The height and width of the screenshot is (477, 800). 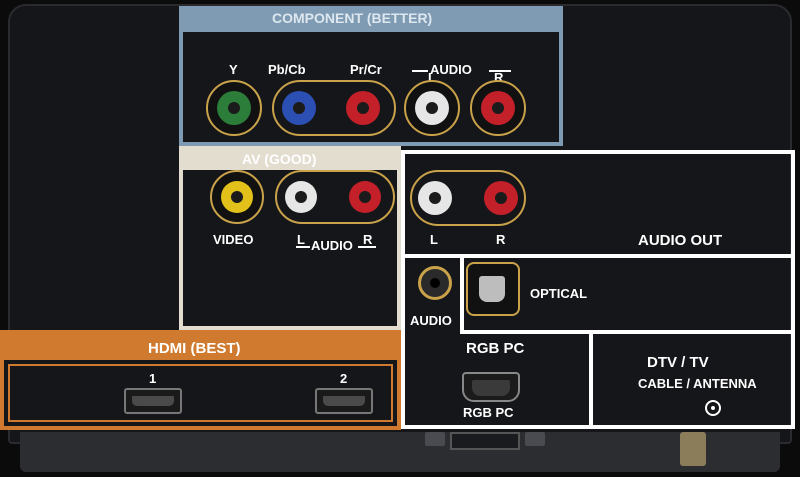 I want to click on rgb-pc-port, so click(x=491, y=387).